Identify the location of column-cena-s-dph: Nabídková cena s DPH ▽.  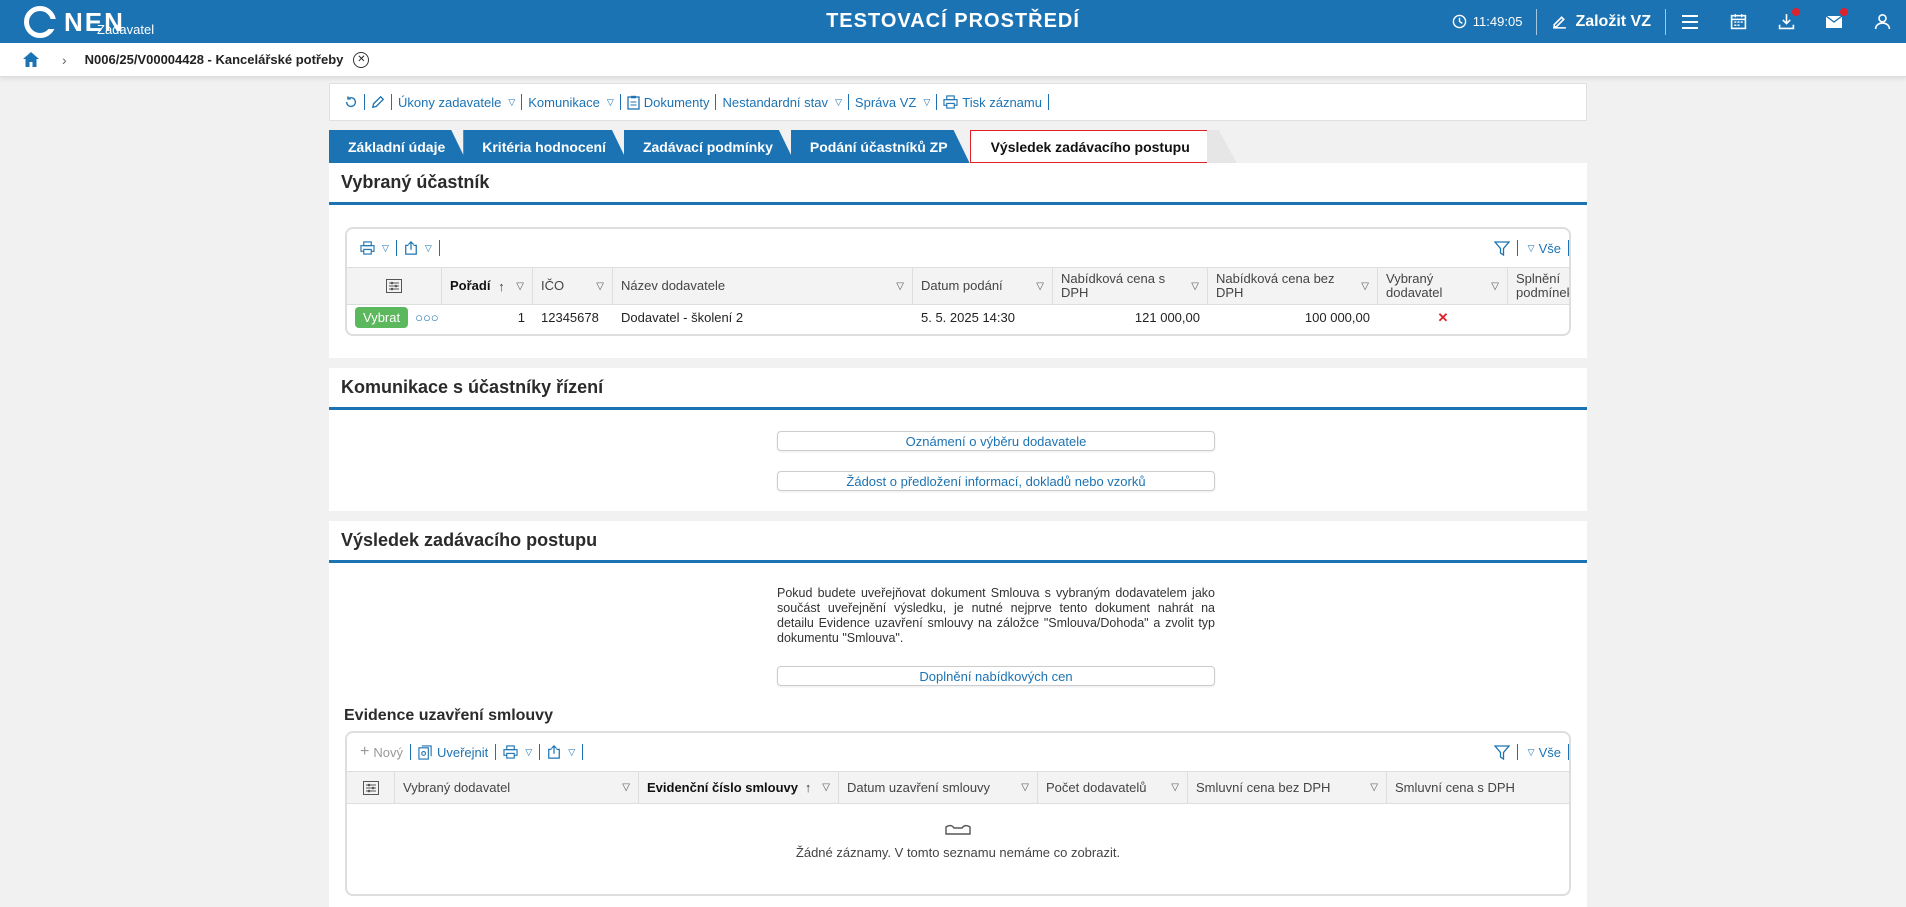
(1130, 286).